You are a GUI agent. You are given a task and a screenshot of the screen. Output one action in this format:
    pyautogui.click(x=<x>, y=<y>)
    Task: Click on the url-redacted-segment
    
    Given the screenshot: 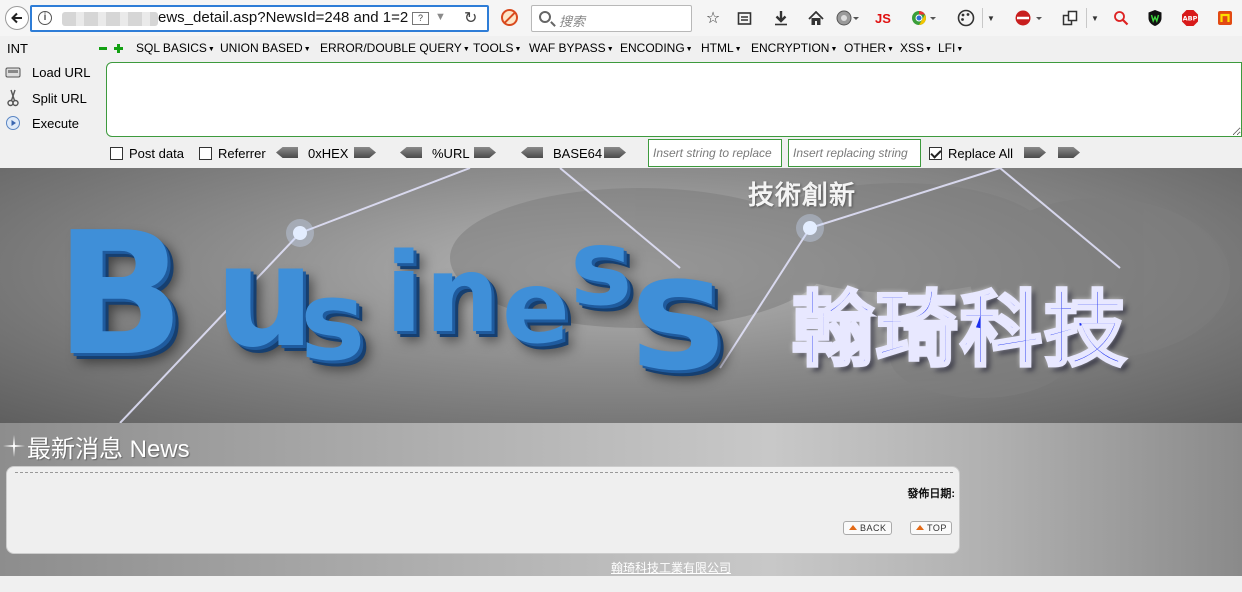 What is the action you would take?
    pyautogui.click(x=110, y=19)
    